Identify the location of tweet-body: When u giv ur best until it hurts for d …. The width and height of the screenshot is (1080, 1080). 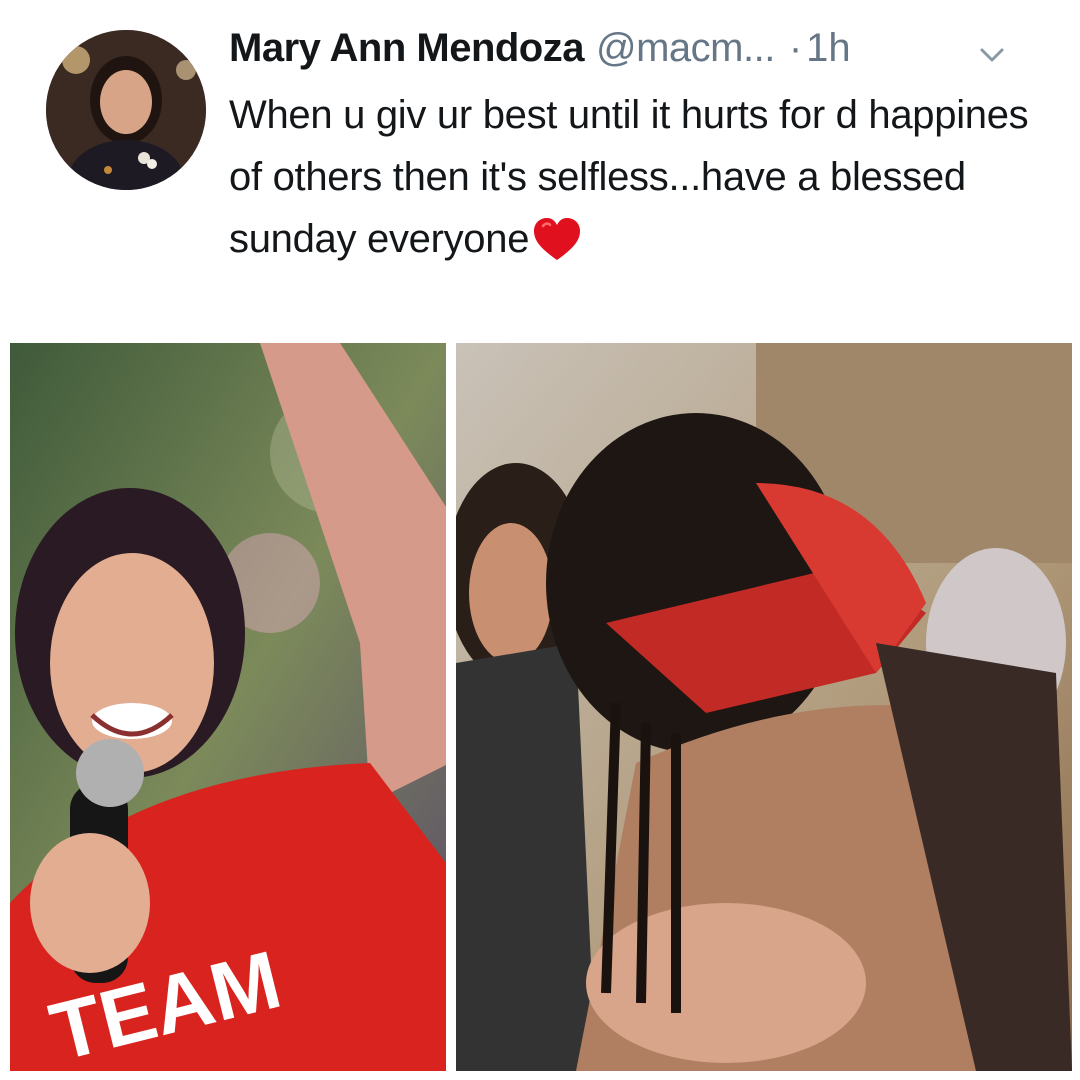
(629, 177).